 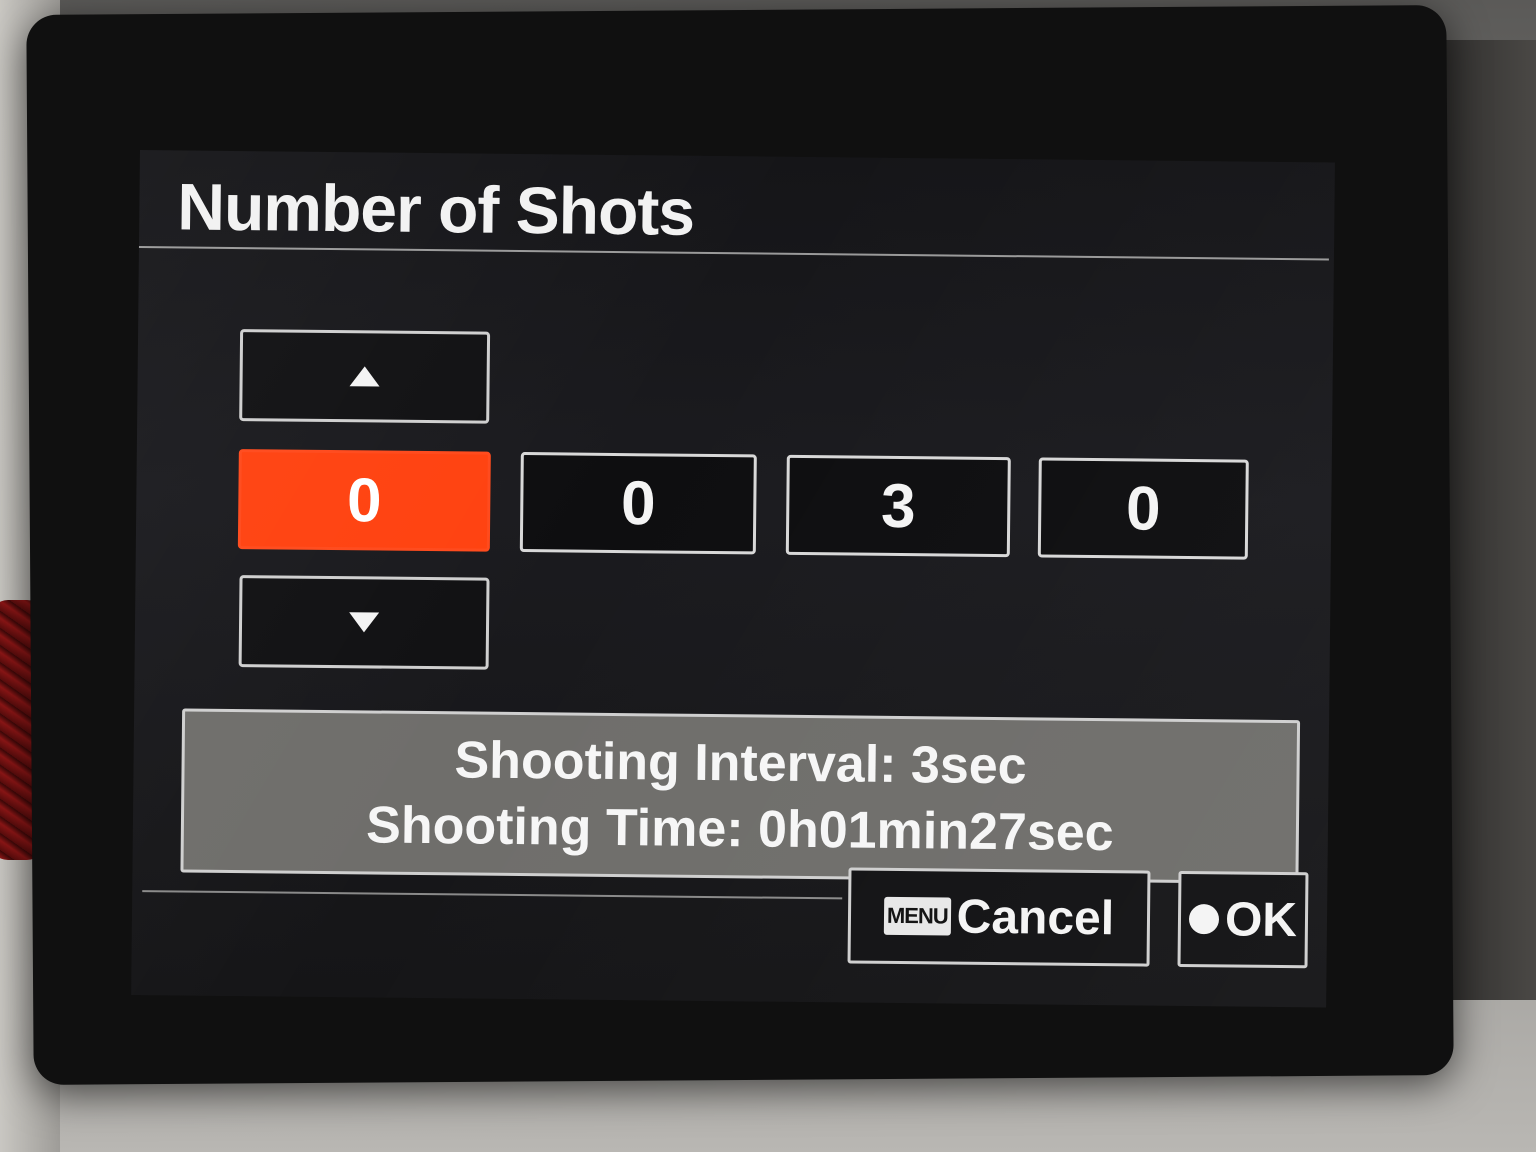 I want to click on cancel-label: Cancel, so click(x=1035, y=917).